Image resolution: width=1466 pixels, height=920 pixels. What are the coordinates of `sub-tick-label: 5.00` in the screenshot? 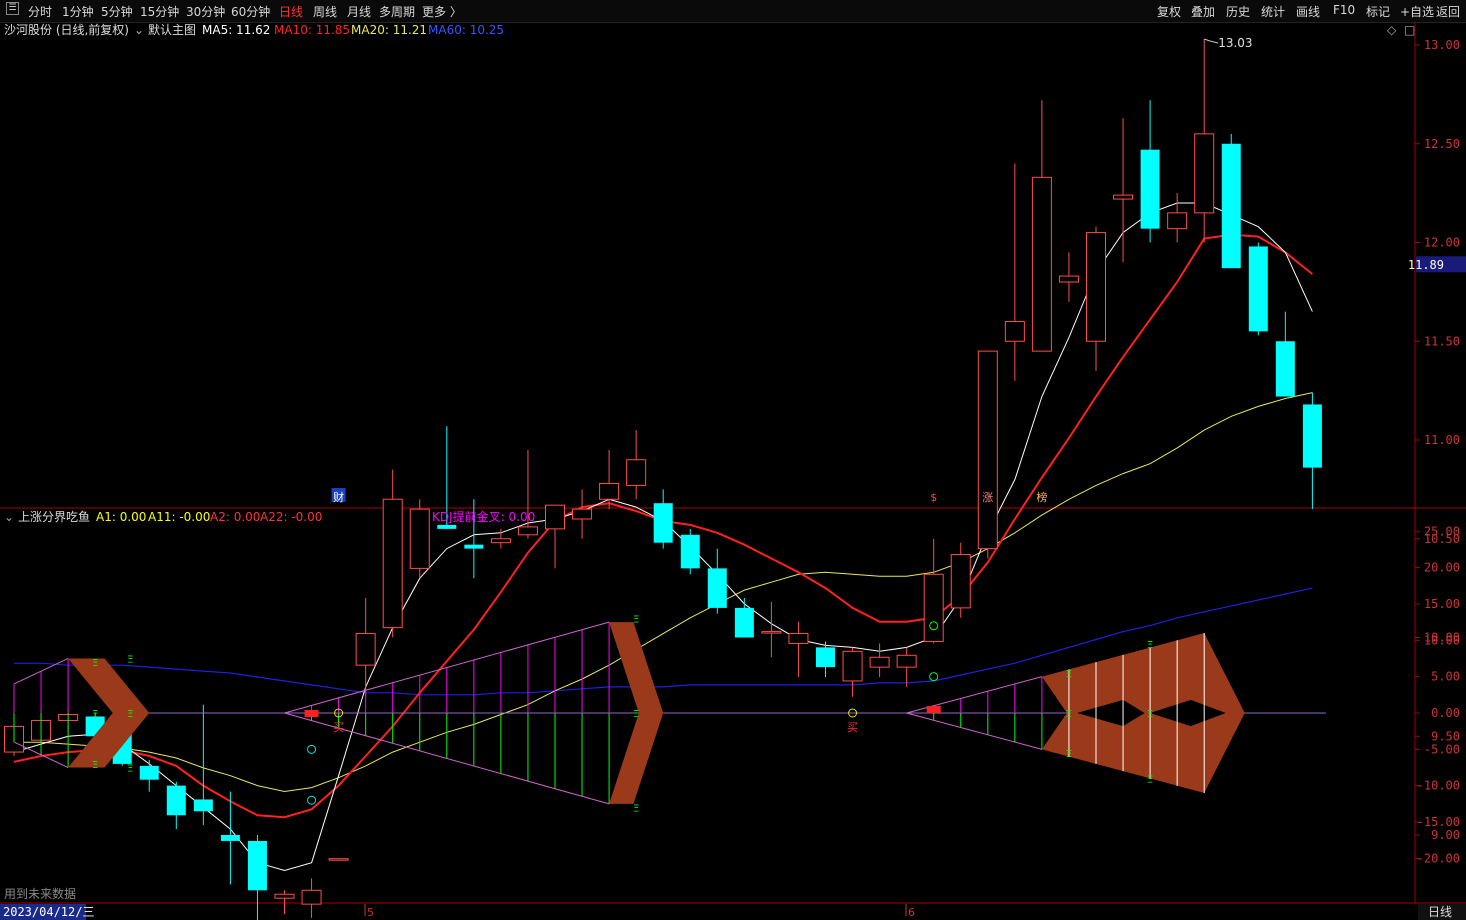 It's located at (1445, 677).